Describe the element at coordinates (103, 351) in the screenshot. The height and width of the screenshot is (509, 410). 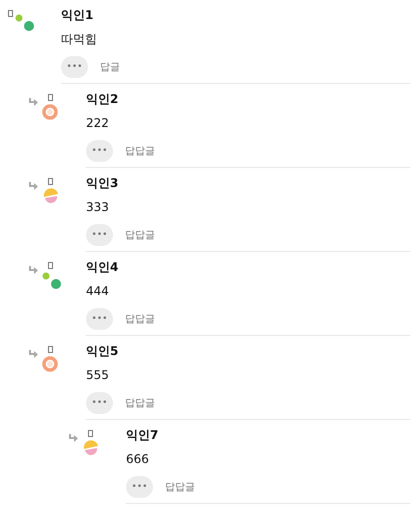
I see `author-name: 익인5` at that location.